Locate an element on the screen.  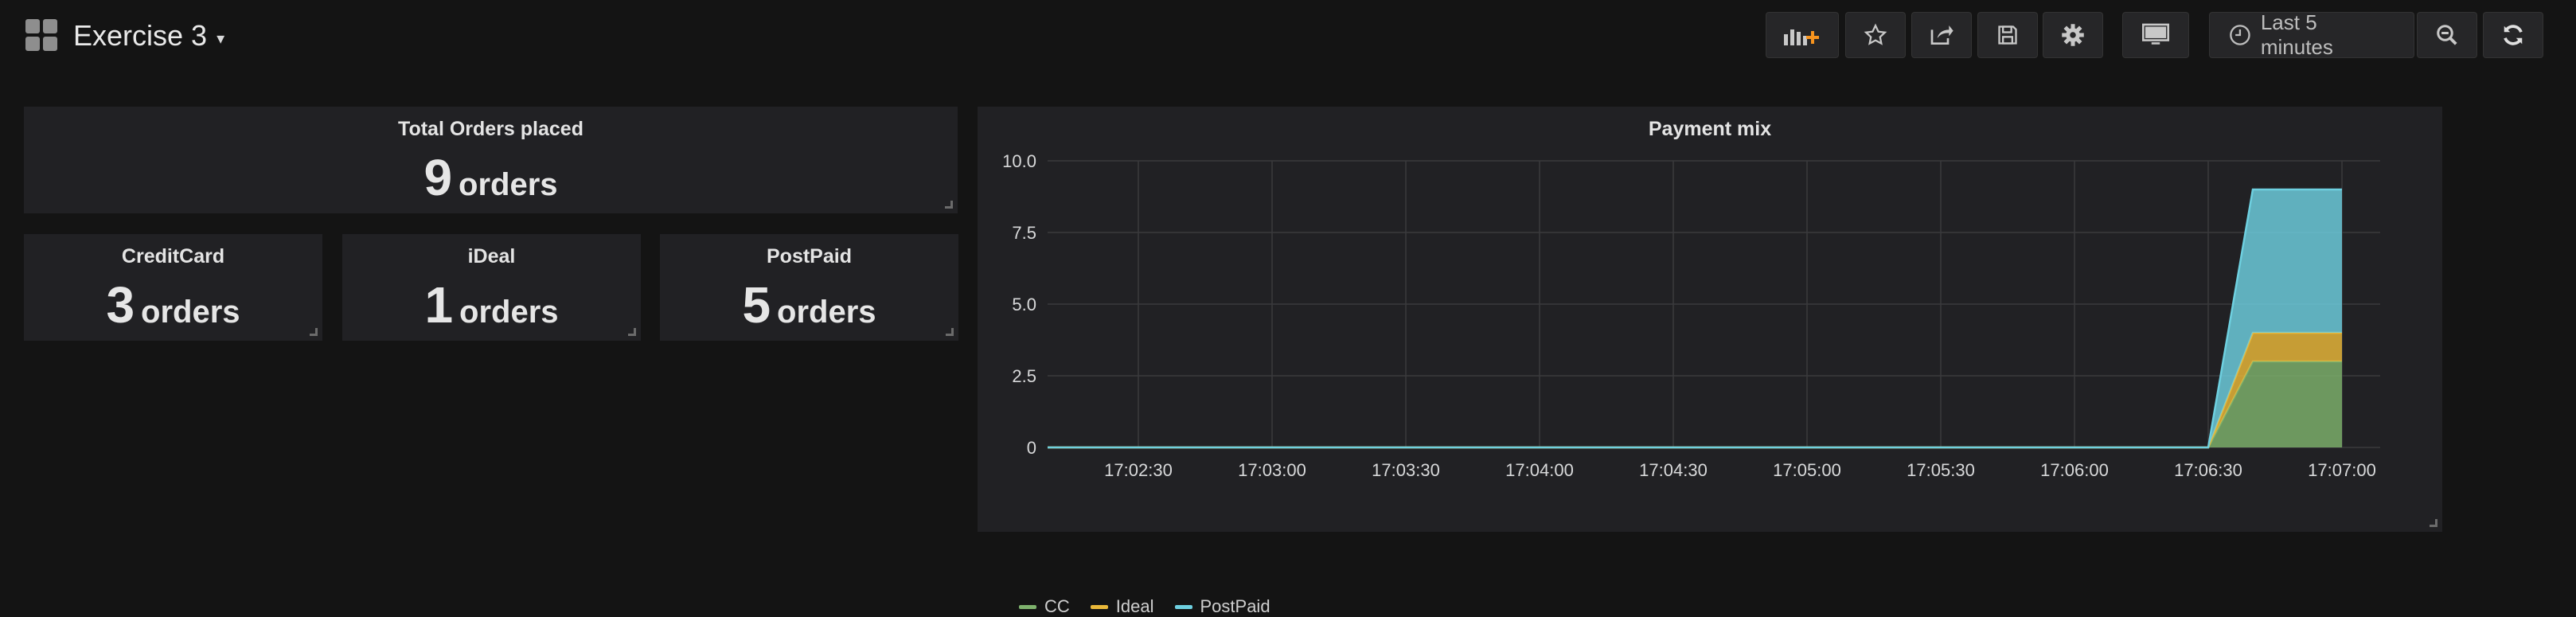
area-cc is located at coordinates (1695, 404).